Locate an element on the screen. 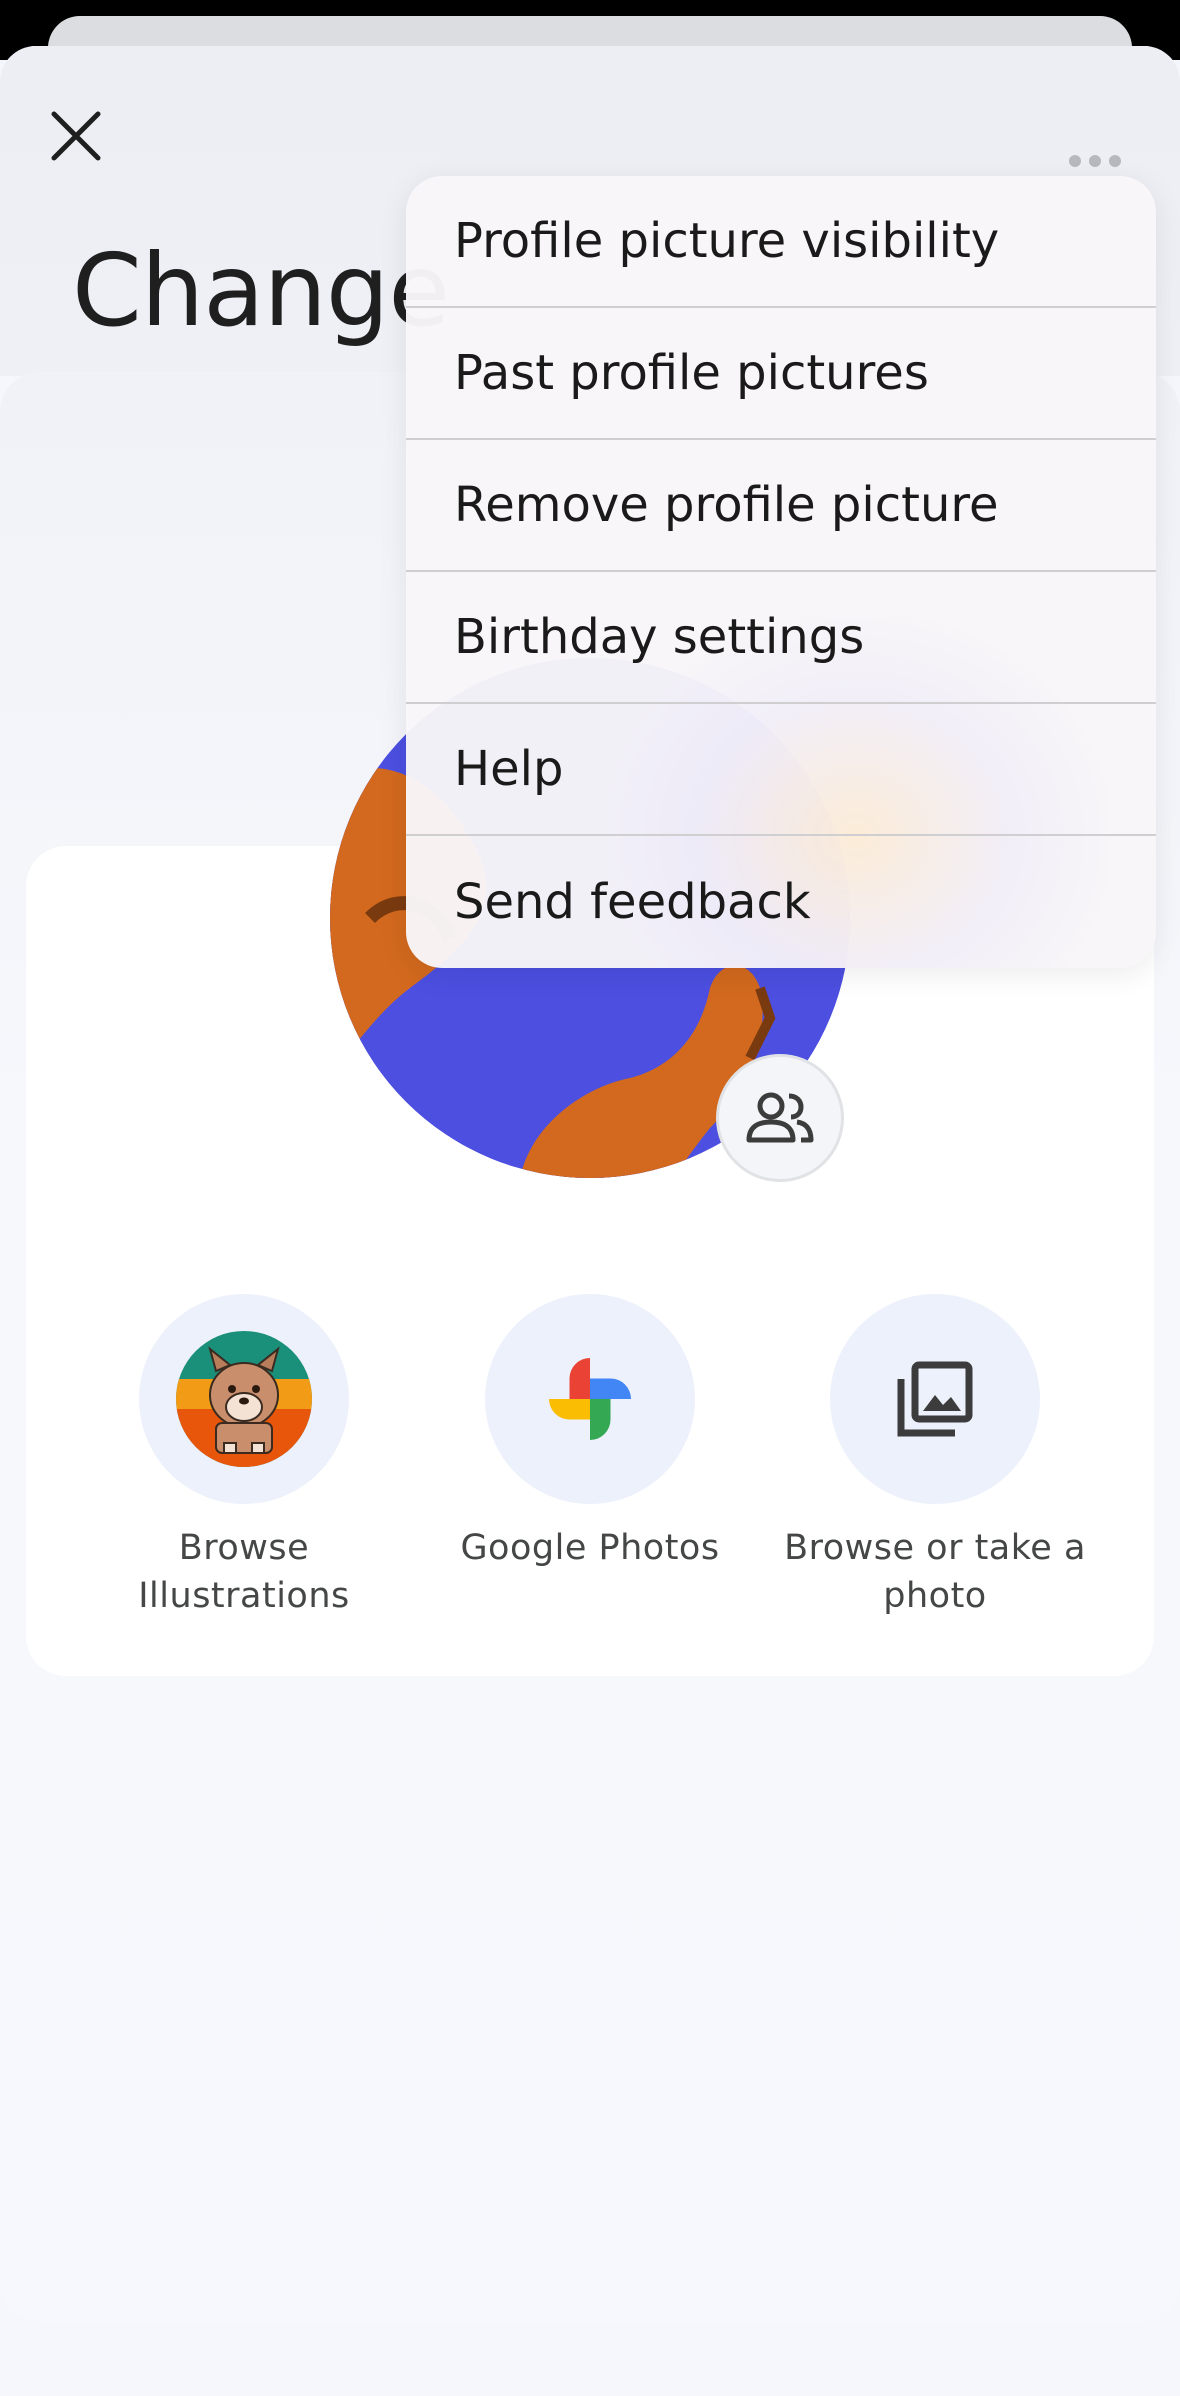  browse-or-take-photo-circle is located at coordinates (935, 1399).